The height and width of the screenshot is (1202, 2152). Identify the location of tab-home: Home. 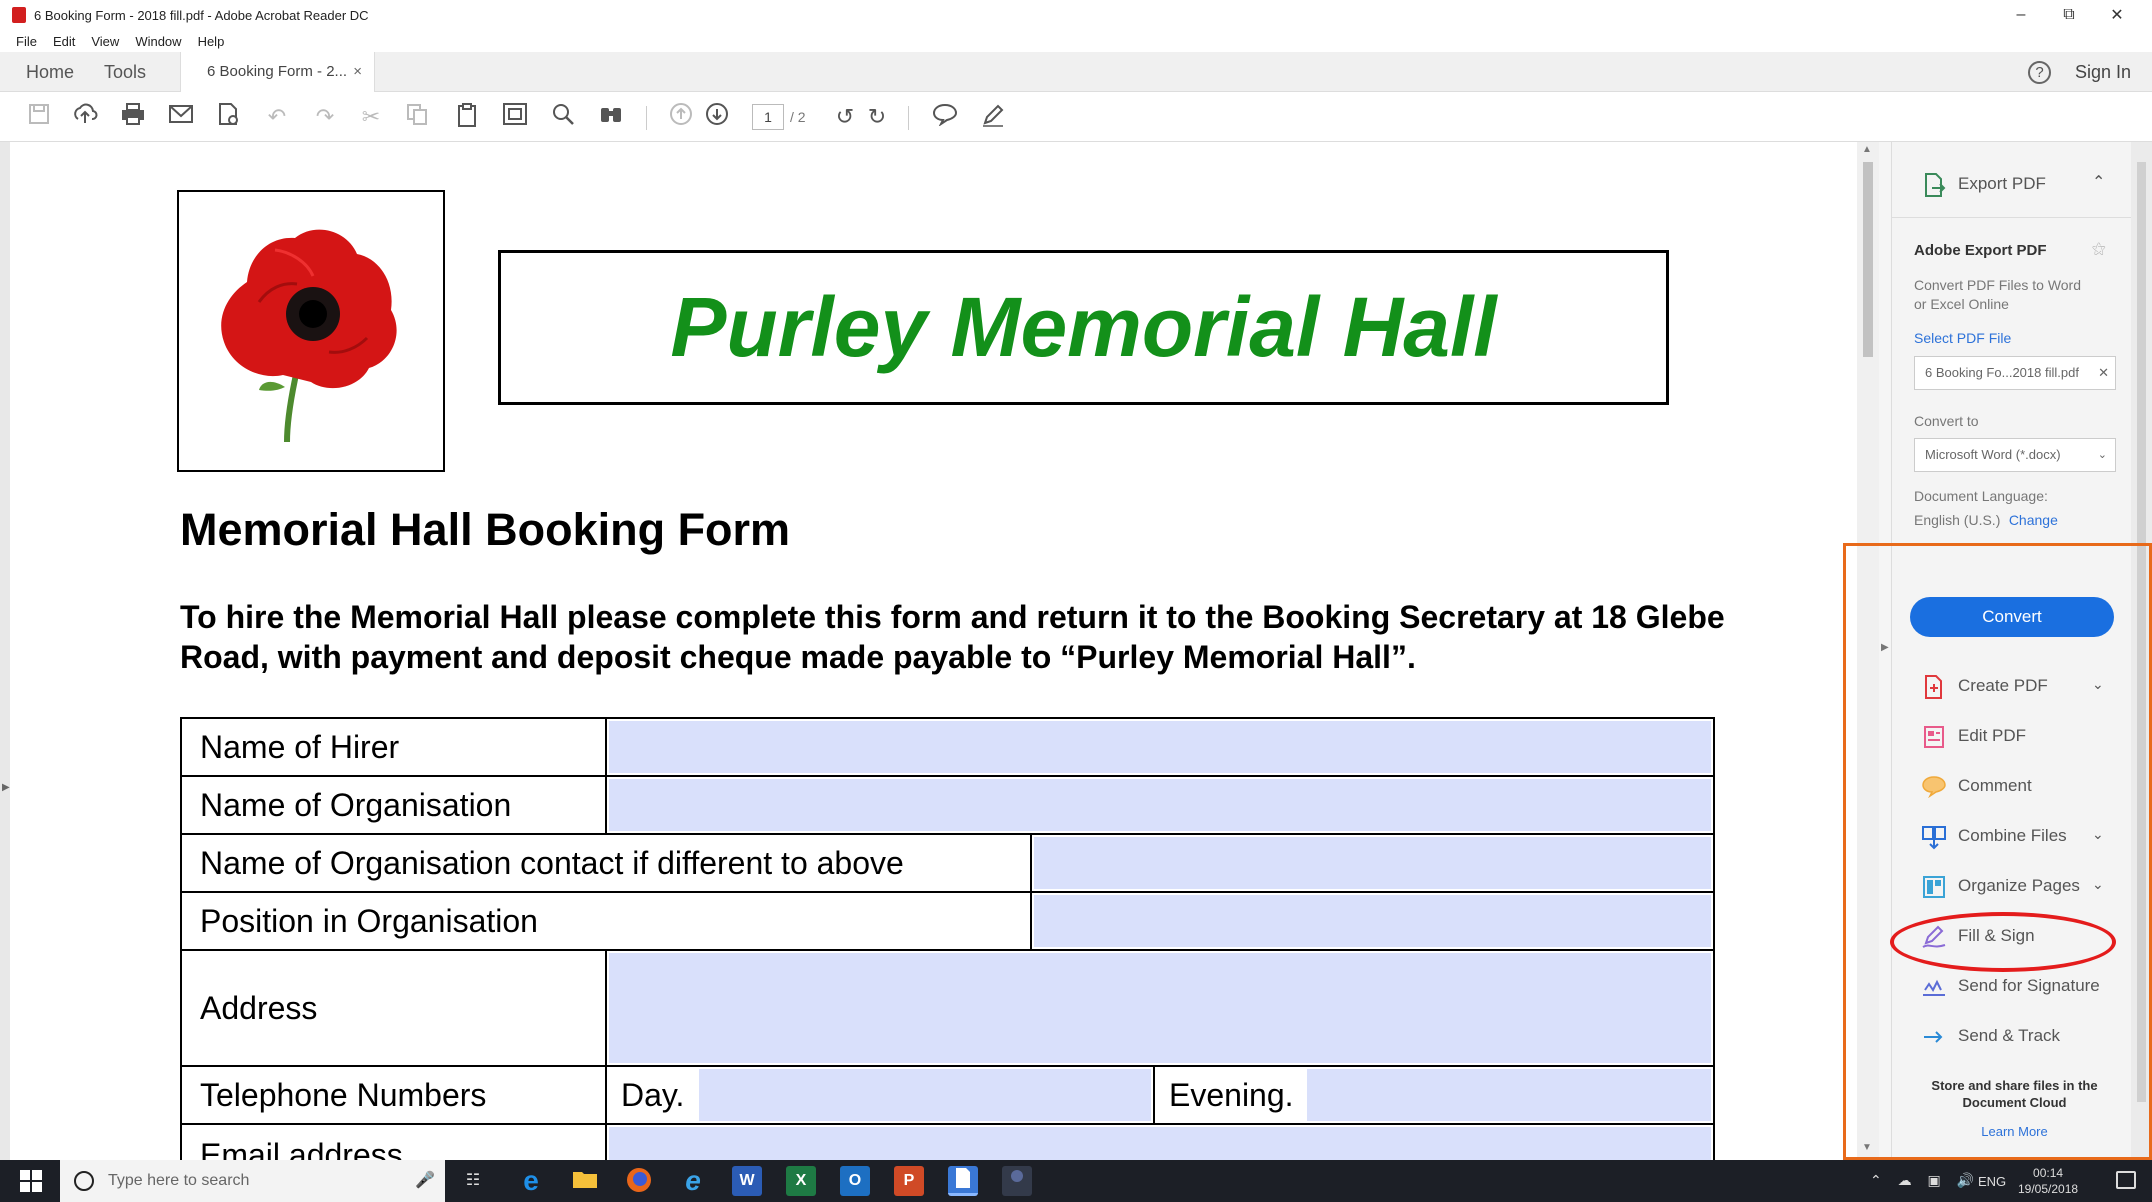
(50, 72).